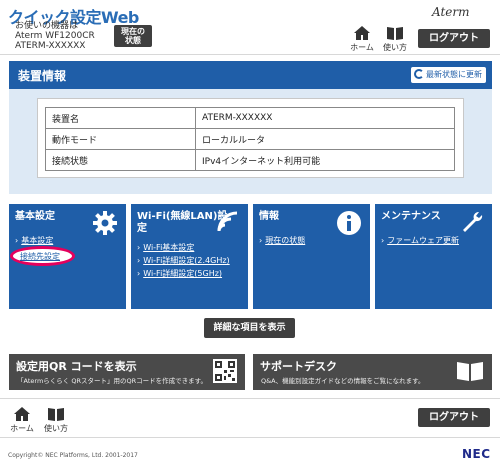 The height and width of the screenshot is (473, 500). What do you see at coordinates (228, 224) in the screenshot?
I see `wifi-icon` at bounding box center [228, 224].